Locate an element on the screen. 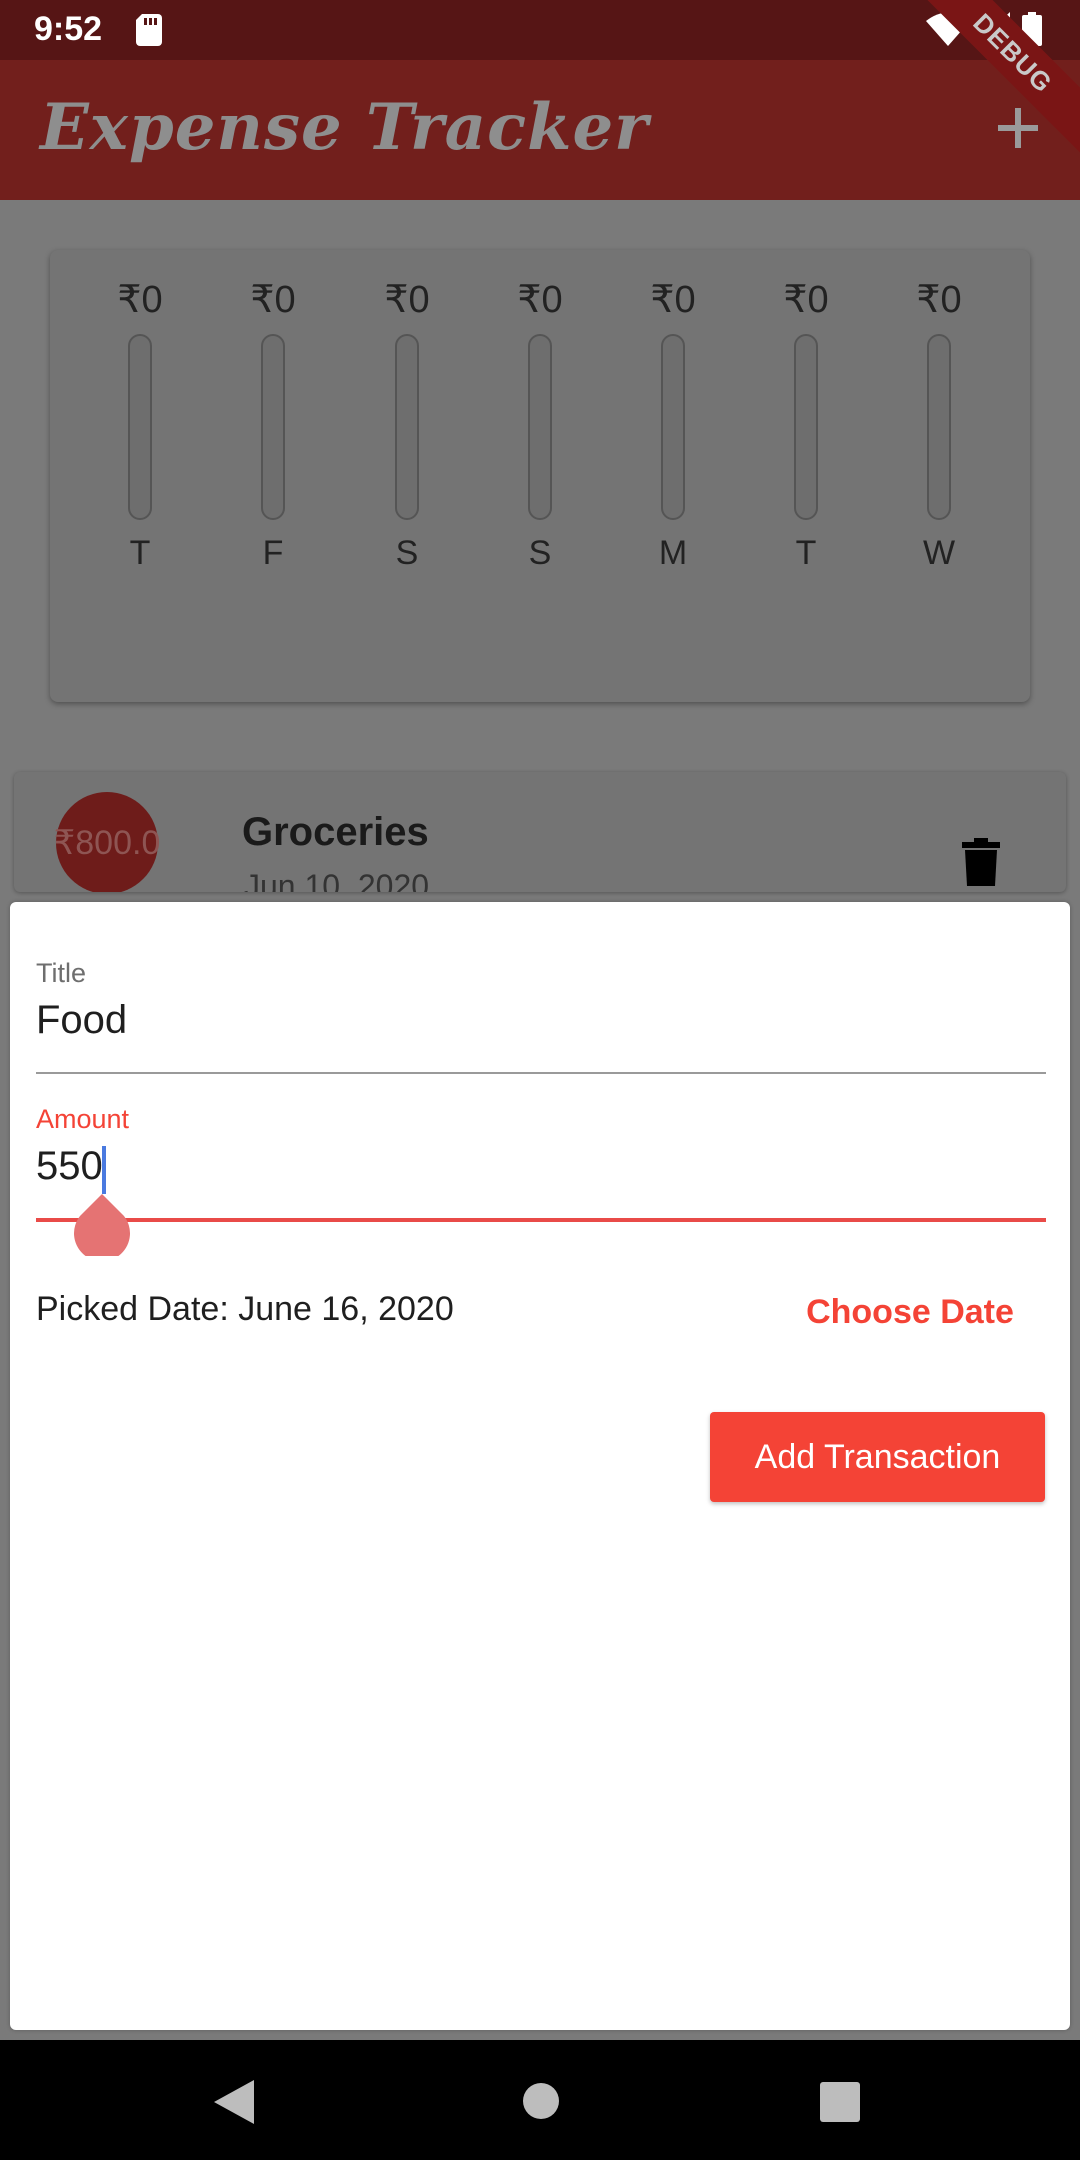 Image resolution: width=1080 pixels, height=2160 pixels. chart-bar: ₹0 F is located at coordinates (273, 424).